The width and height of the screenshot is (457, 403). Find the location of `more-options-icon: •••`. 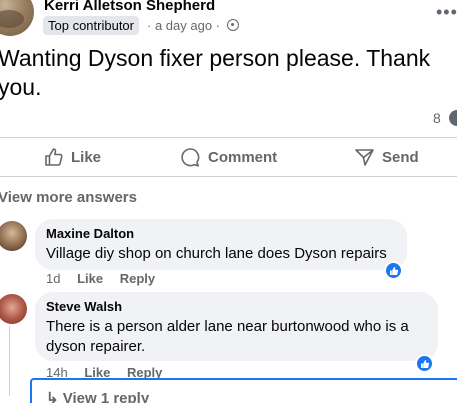

more-options-icon: ••• is located at coordinates (446, 12).